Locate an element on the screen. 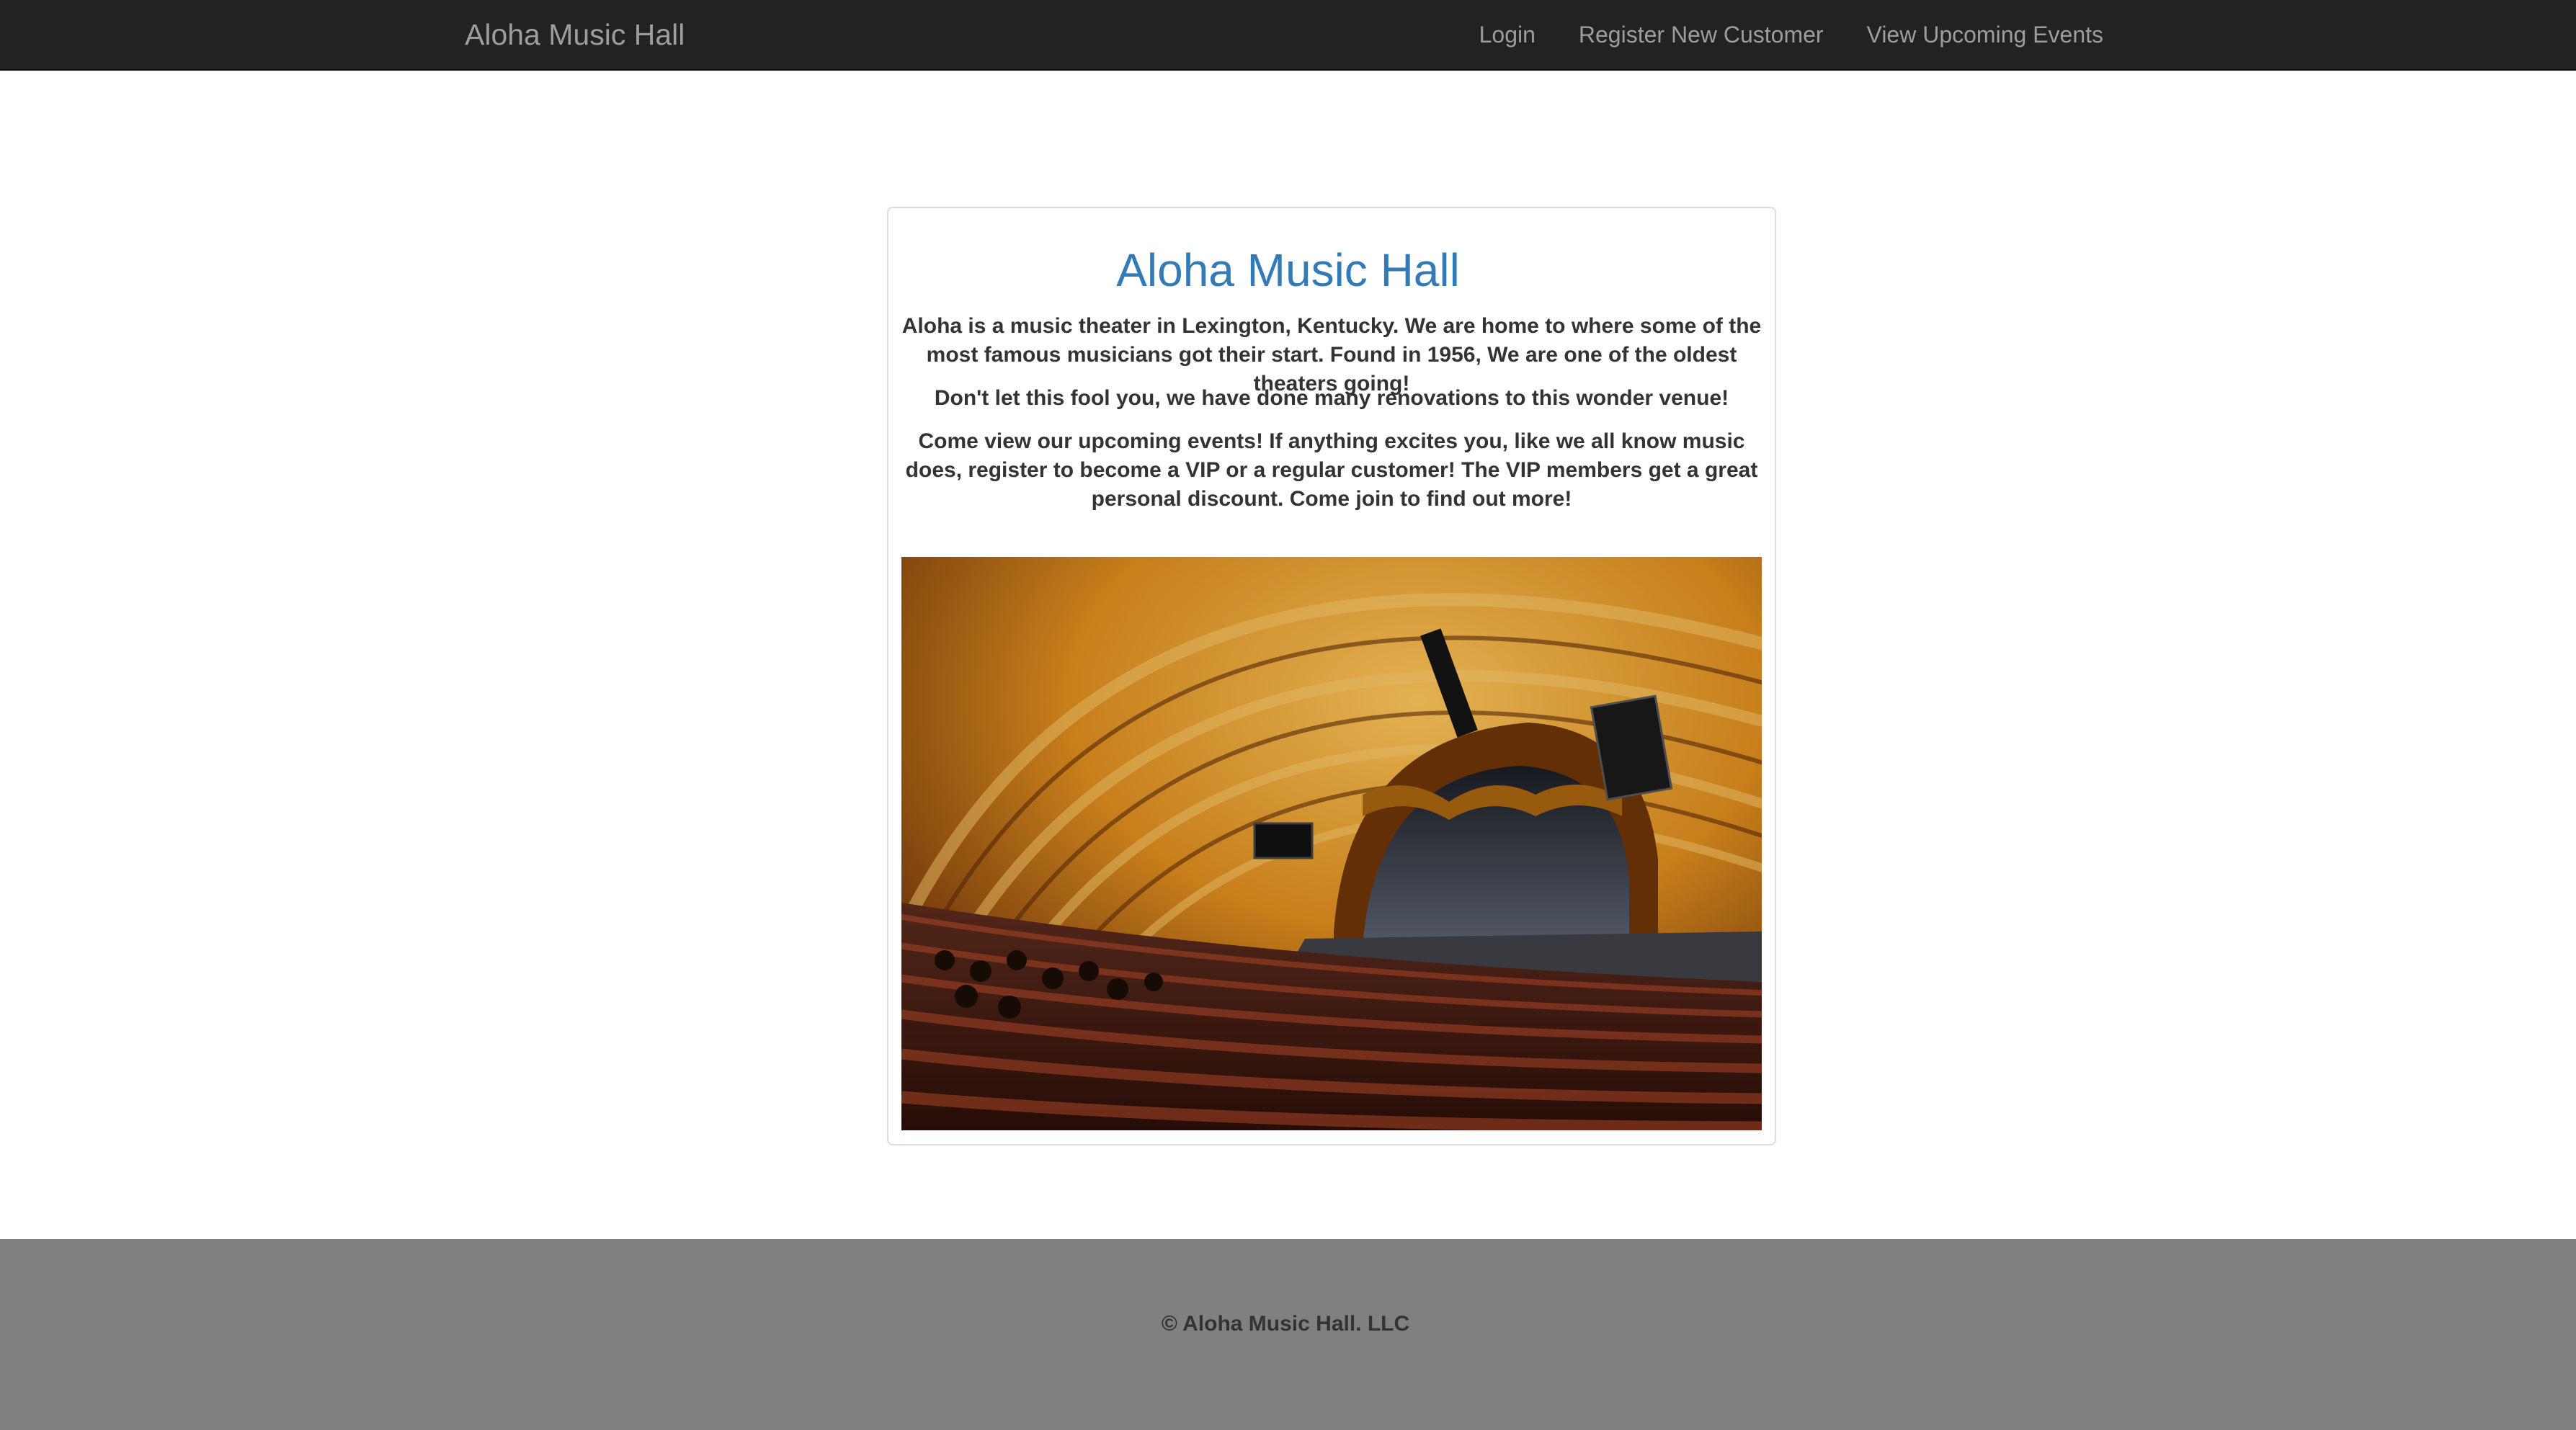 This screenshot has height=1430, width=2576. nav-events-link: View Upcoming Events is located at coordinates (1985, 35).